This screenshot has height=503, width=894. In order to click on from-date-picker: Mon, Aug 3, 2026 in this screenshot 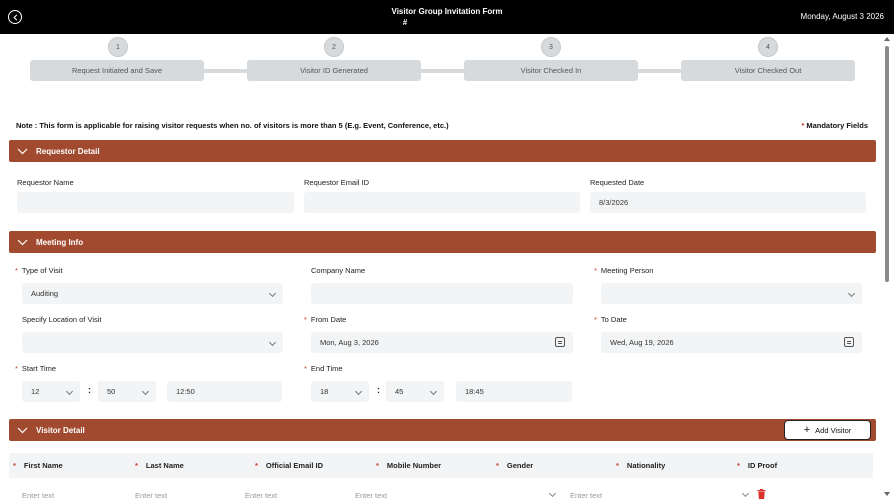, I will do `click(442, 342)`.